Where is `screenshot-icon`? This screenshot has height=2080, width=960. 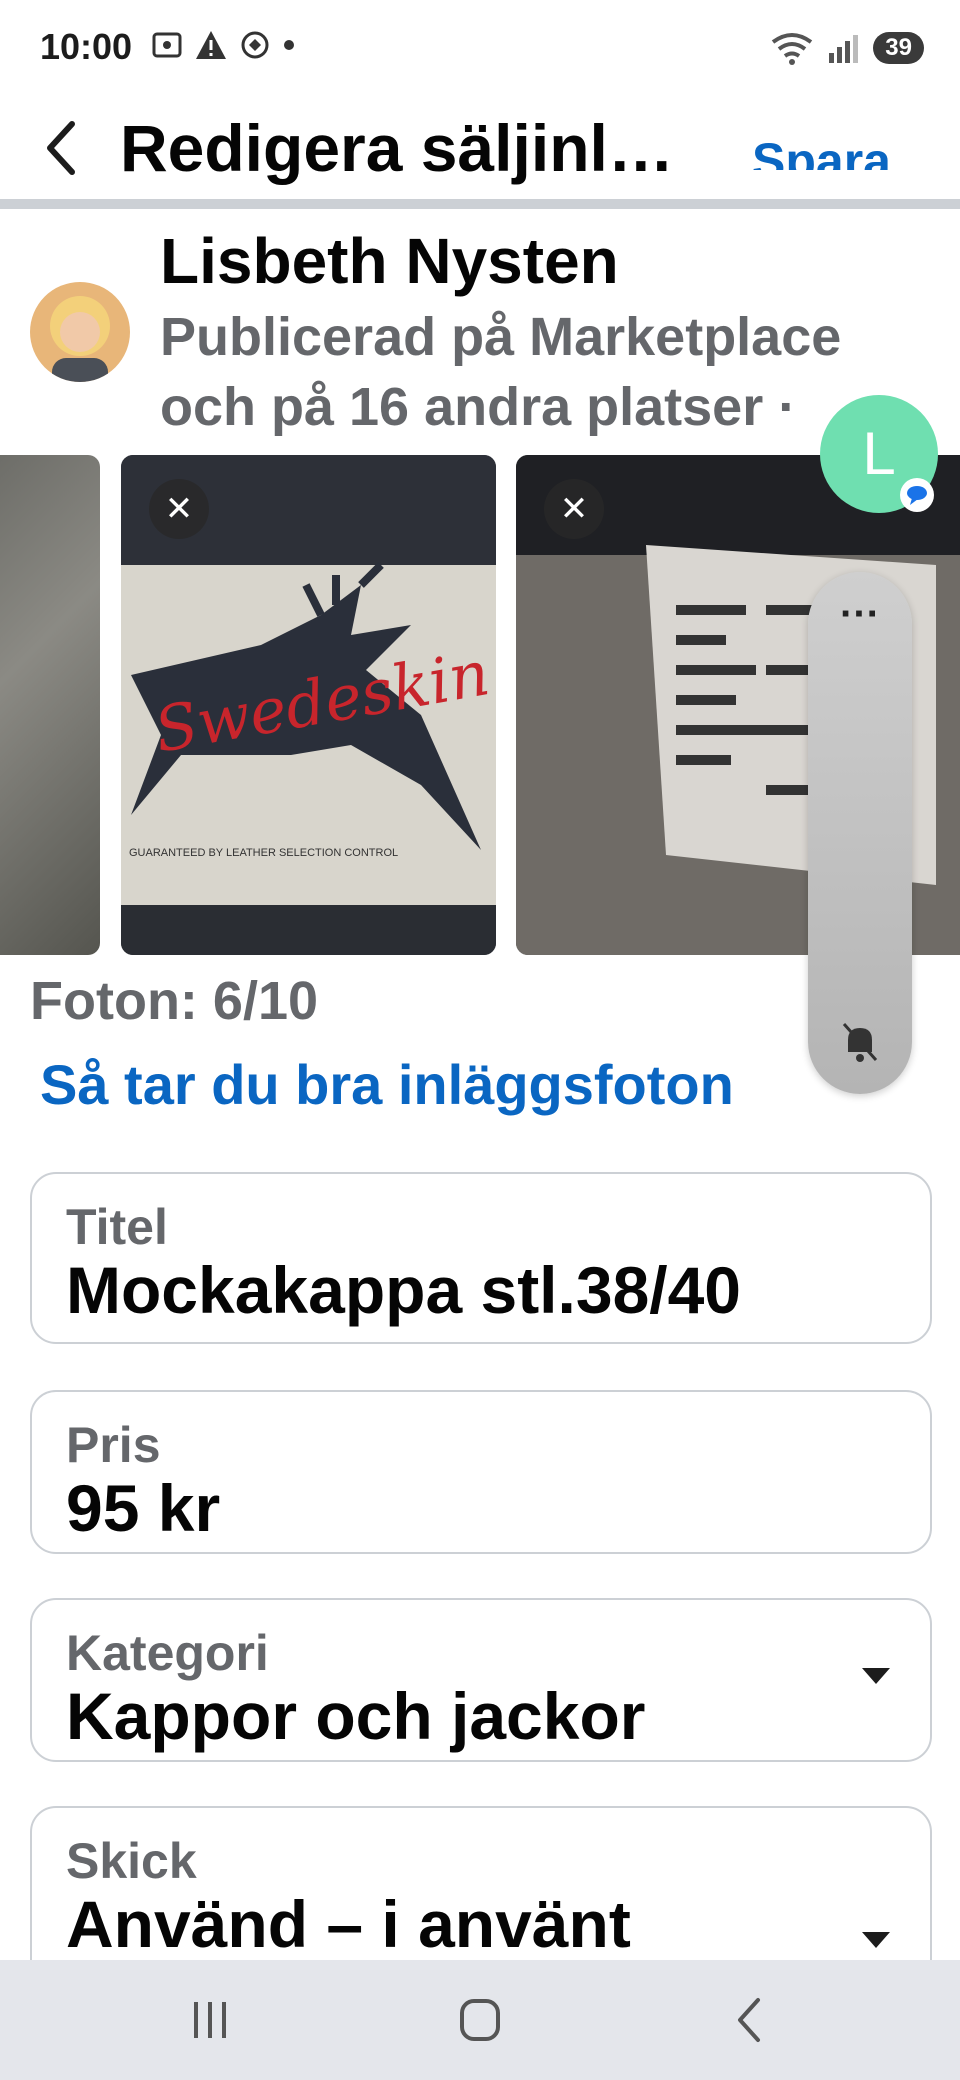 screenshot-icon is located at coordinates (167, 45).